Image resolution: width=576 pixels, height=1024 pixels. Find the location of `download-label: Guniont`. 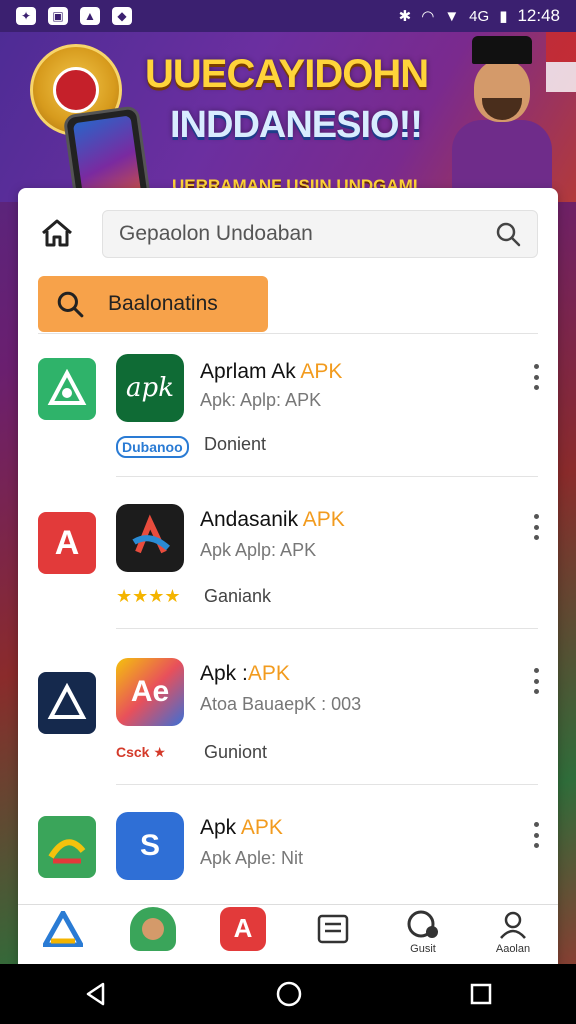

download-label: Guniont is located at coordinates (235, 752).